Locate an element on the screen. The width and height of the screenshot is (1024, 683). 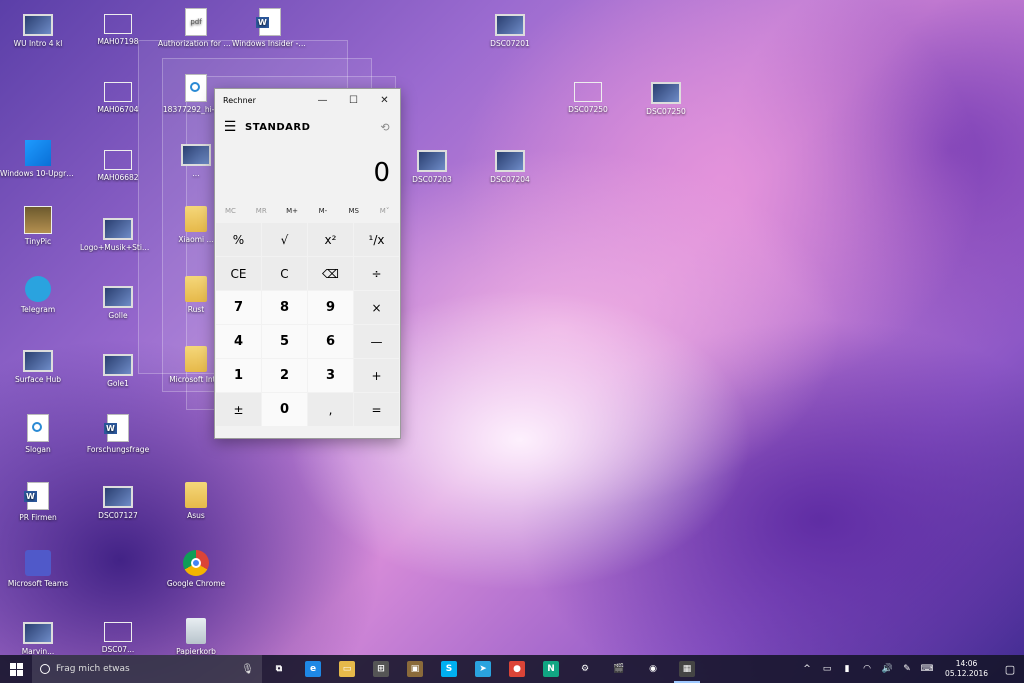
taskbar-settings-button: ⚙ is located at coordinates (585, 669).